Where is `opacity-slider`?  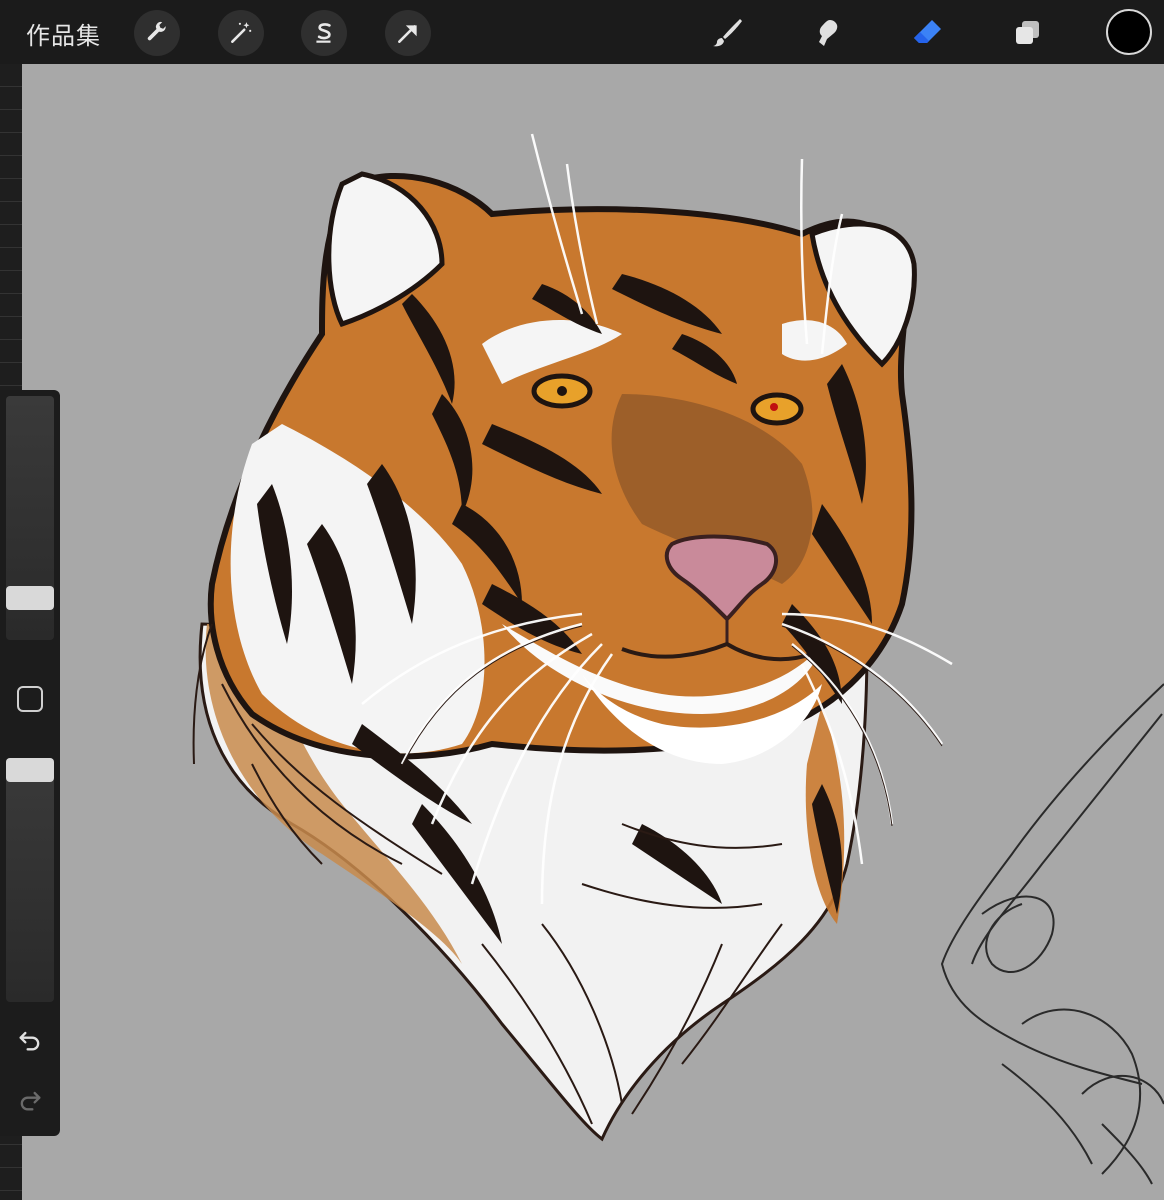
opacity-slider is located at coordinates (30, 880).